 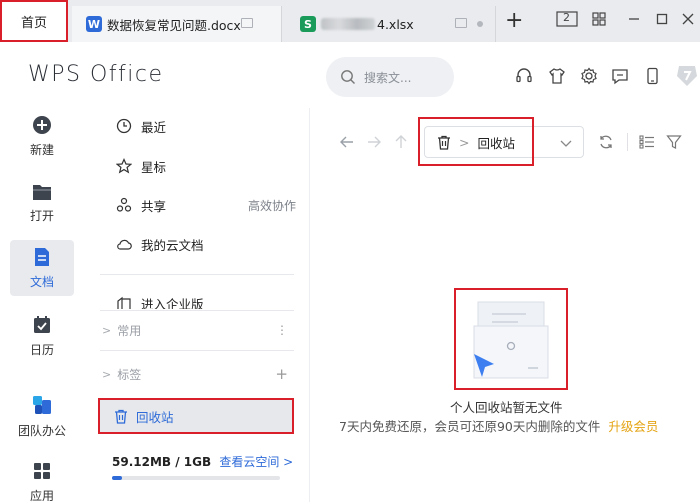 What do you see at coordinates (197, 330) in the screenshot?
I see `group-common: > 常用 ⋮` at bounding box center [197, 330].